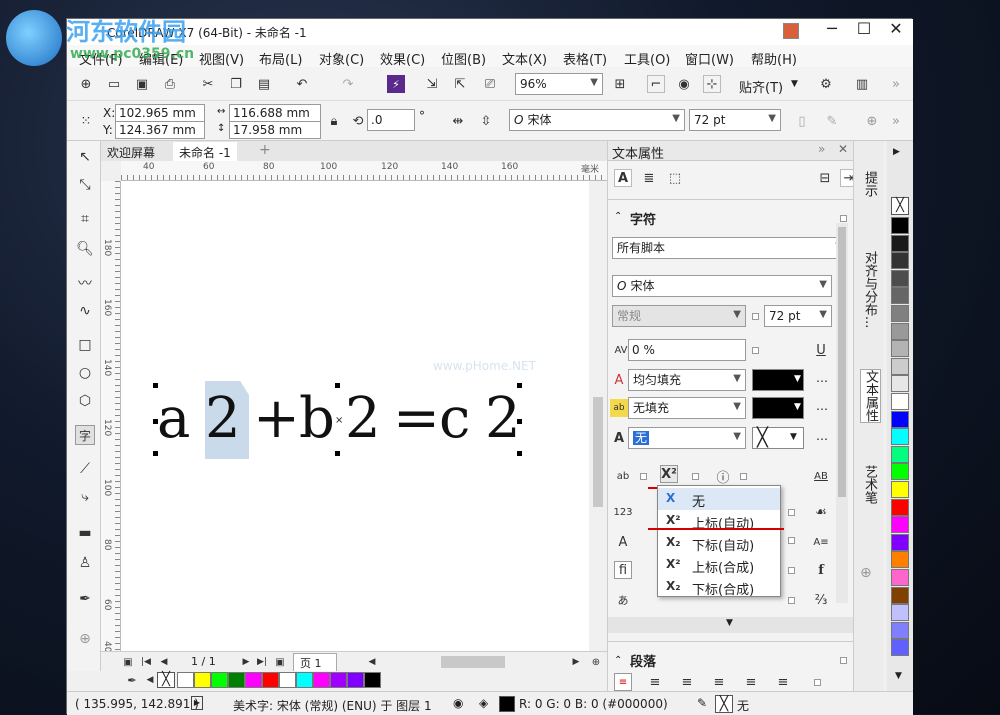  I want to click on horizontal-ruler: 40 60 80 100 120 140 160 毫米, so click(364, 171).